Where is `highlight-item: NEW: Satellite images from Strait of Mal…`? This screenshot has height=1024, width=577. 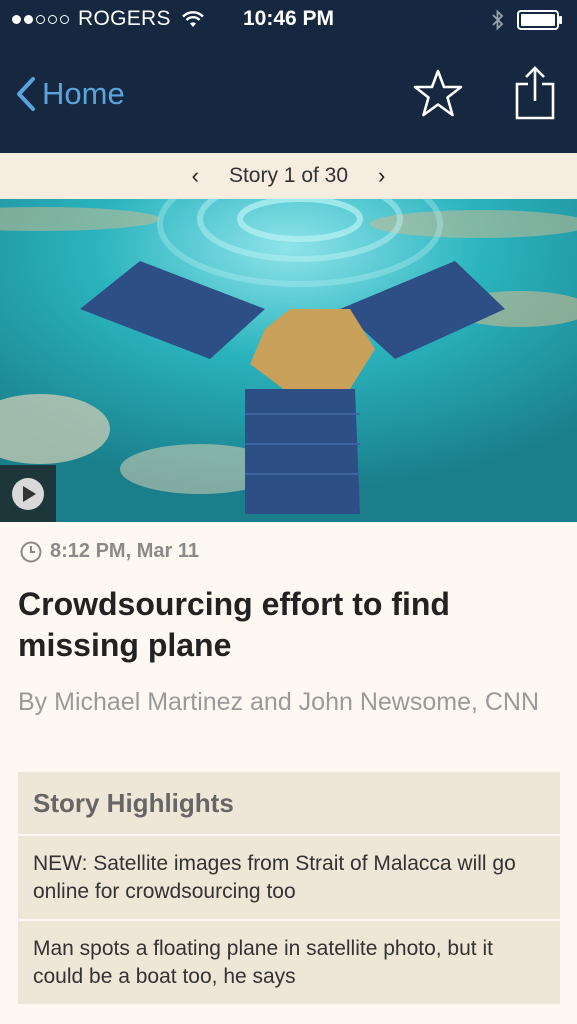 highlight-item: NEW: Satellite images from Strait of Mal… is located at coordinates (289, 878).